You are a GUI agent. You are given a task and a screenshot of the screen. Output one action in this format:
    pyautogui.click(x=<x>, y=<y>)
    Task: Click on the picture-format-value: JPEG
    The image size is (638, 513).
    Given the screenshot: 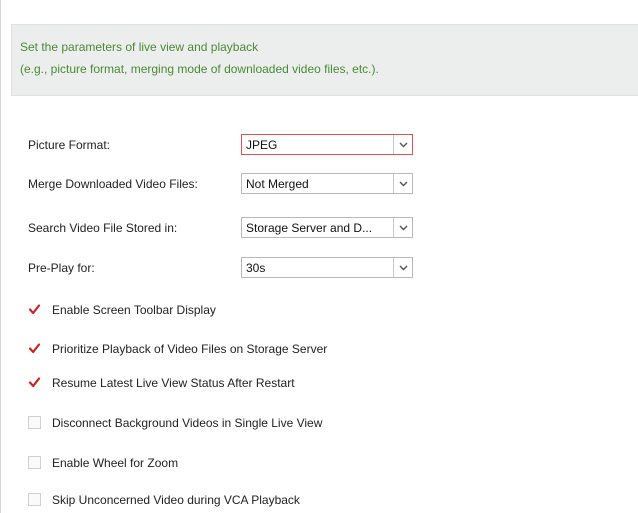 What is the action you would take?
    pyautogui.click(x=262, y=145)
    